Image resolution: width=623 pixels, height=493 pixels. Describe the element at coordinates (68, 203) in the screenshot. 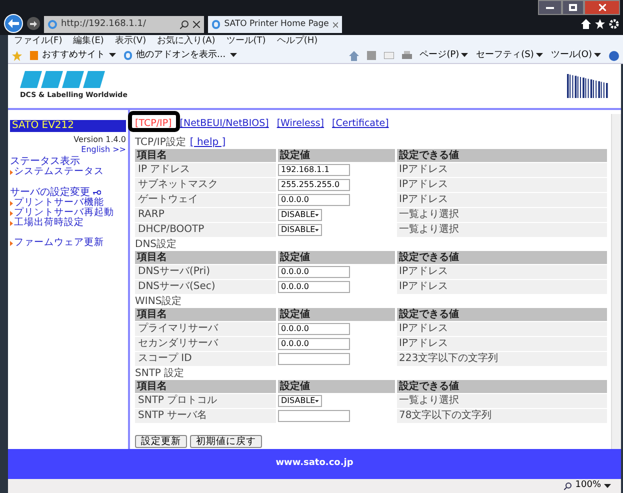

I see `sidebar-link: プリントサーバ機能` at that location.